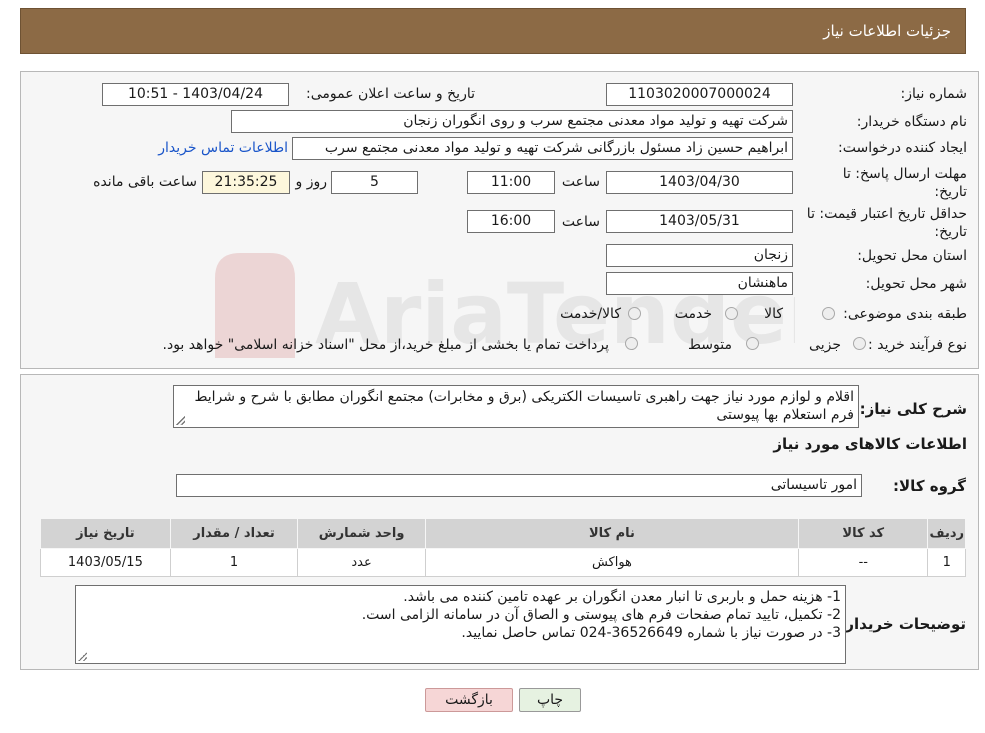 This screenshot has width=985, height=733. Describe the element at coordinates (916, 284) in the screenshot. I see `city-label: شهر محل تحویل:` at that location.